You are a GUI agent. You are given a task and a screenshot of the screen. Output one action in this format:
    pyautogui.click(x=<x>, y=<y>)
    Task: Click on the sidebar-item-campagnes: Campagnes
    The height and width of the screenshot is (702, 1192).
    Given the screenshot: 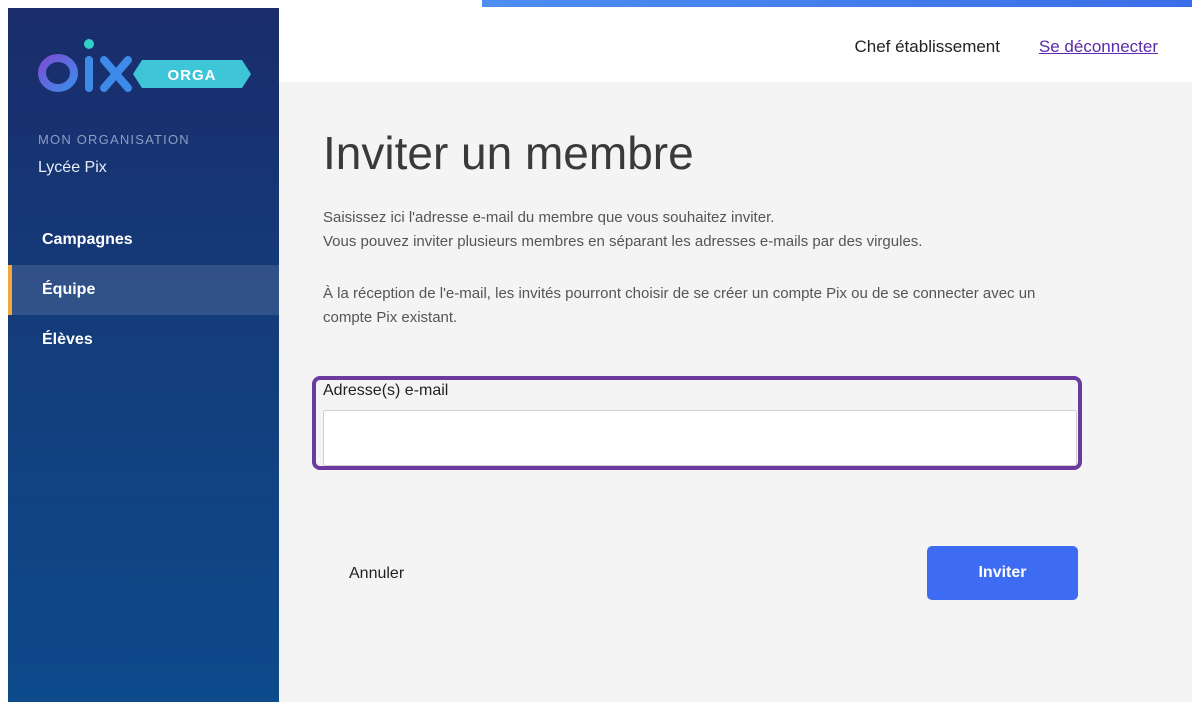 What is the action you would take?
    pyautogui.click(x=143, y=240)
    